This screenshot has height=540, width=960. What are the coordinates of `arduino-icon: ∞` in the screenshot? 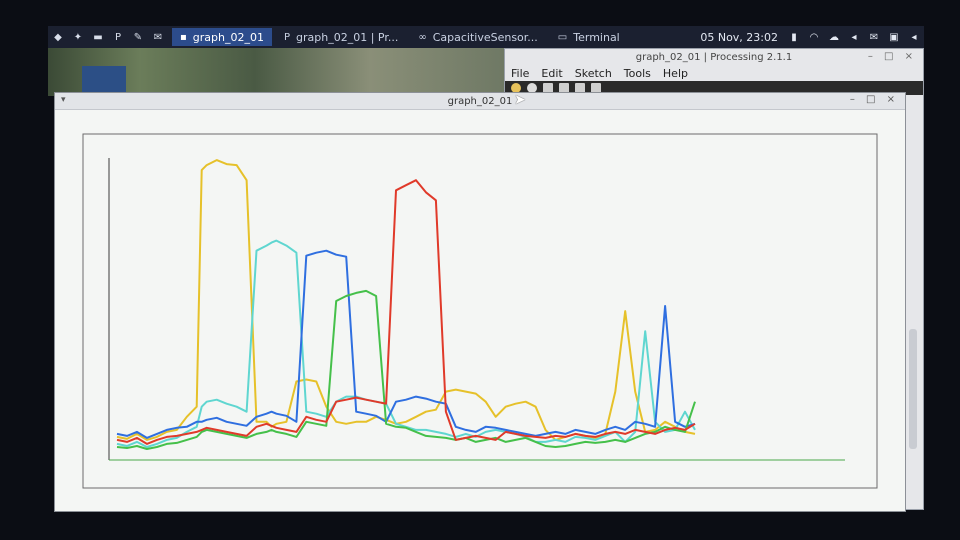 It's located at (422, 37).